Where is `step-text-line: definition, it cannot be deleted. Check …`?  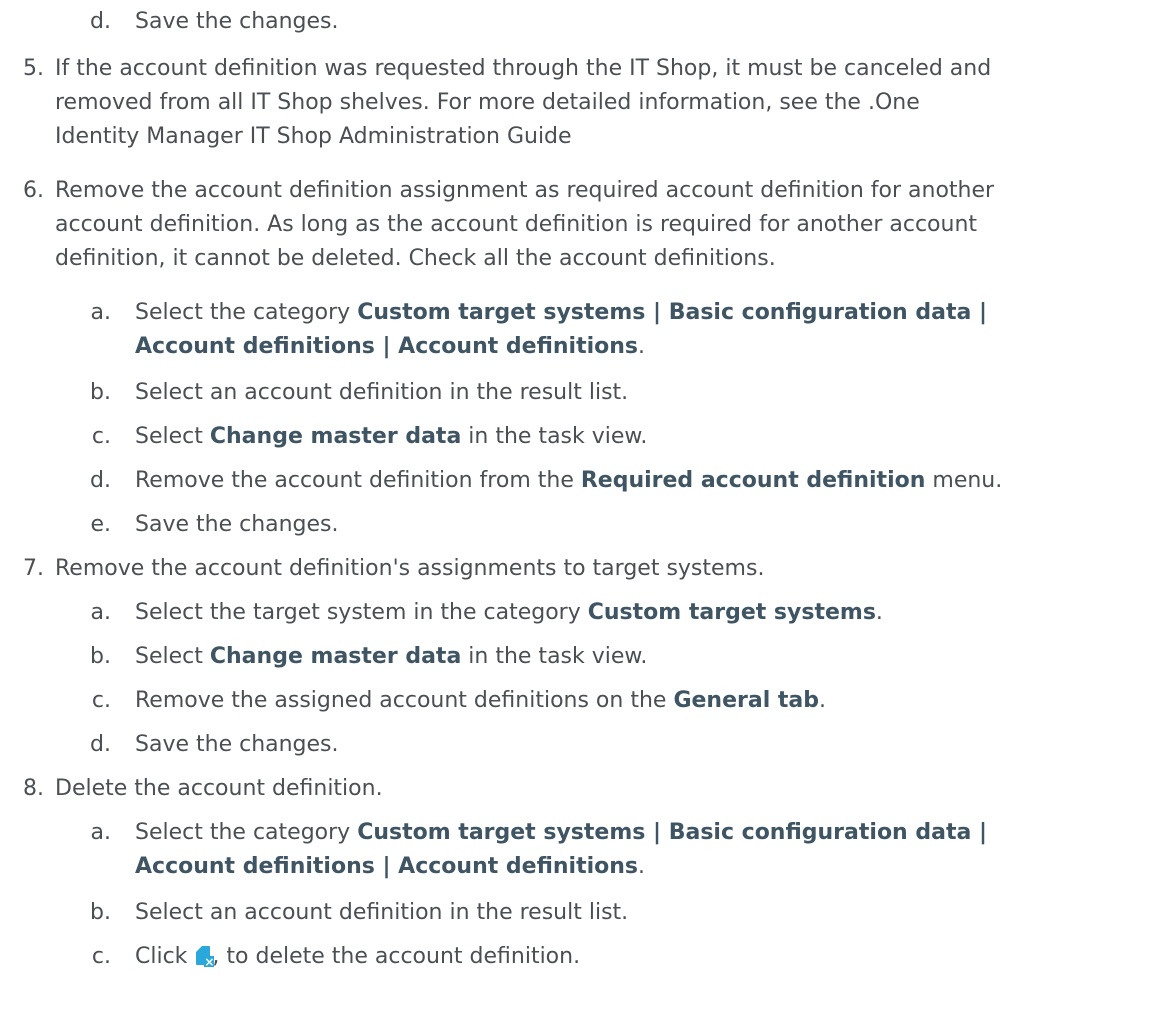 step-text-line: definition, it cannot be deleted. Check … is located at coordinates (415, 258).